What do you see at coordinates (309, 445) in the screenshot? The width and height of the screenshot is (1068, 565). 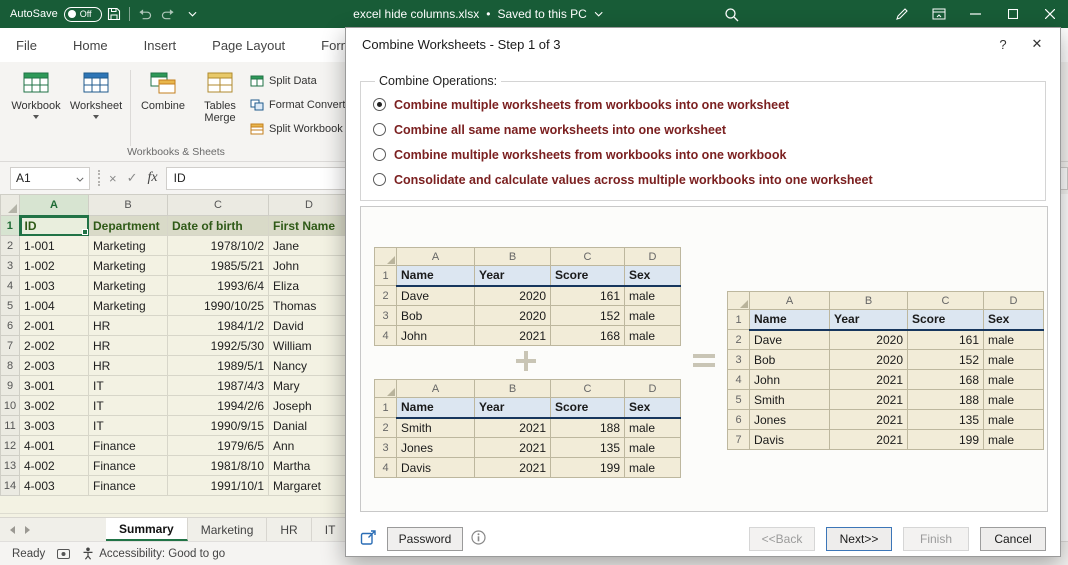 I see `cell-D12: Ann` at bounding box center [309, 445].